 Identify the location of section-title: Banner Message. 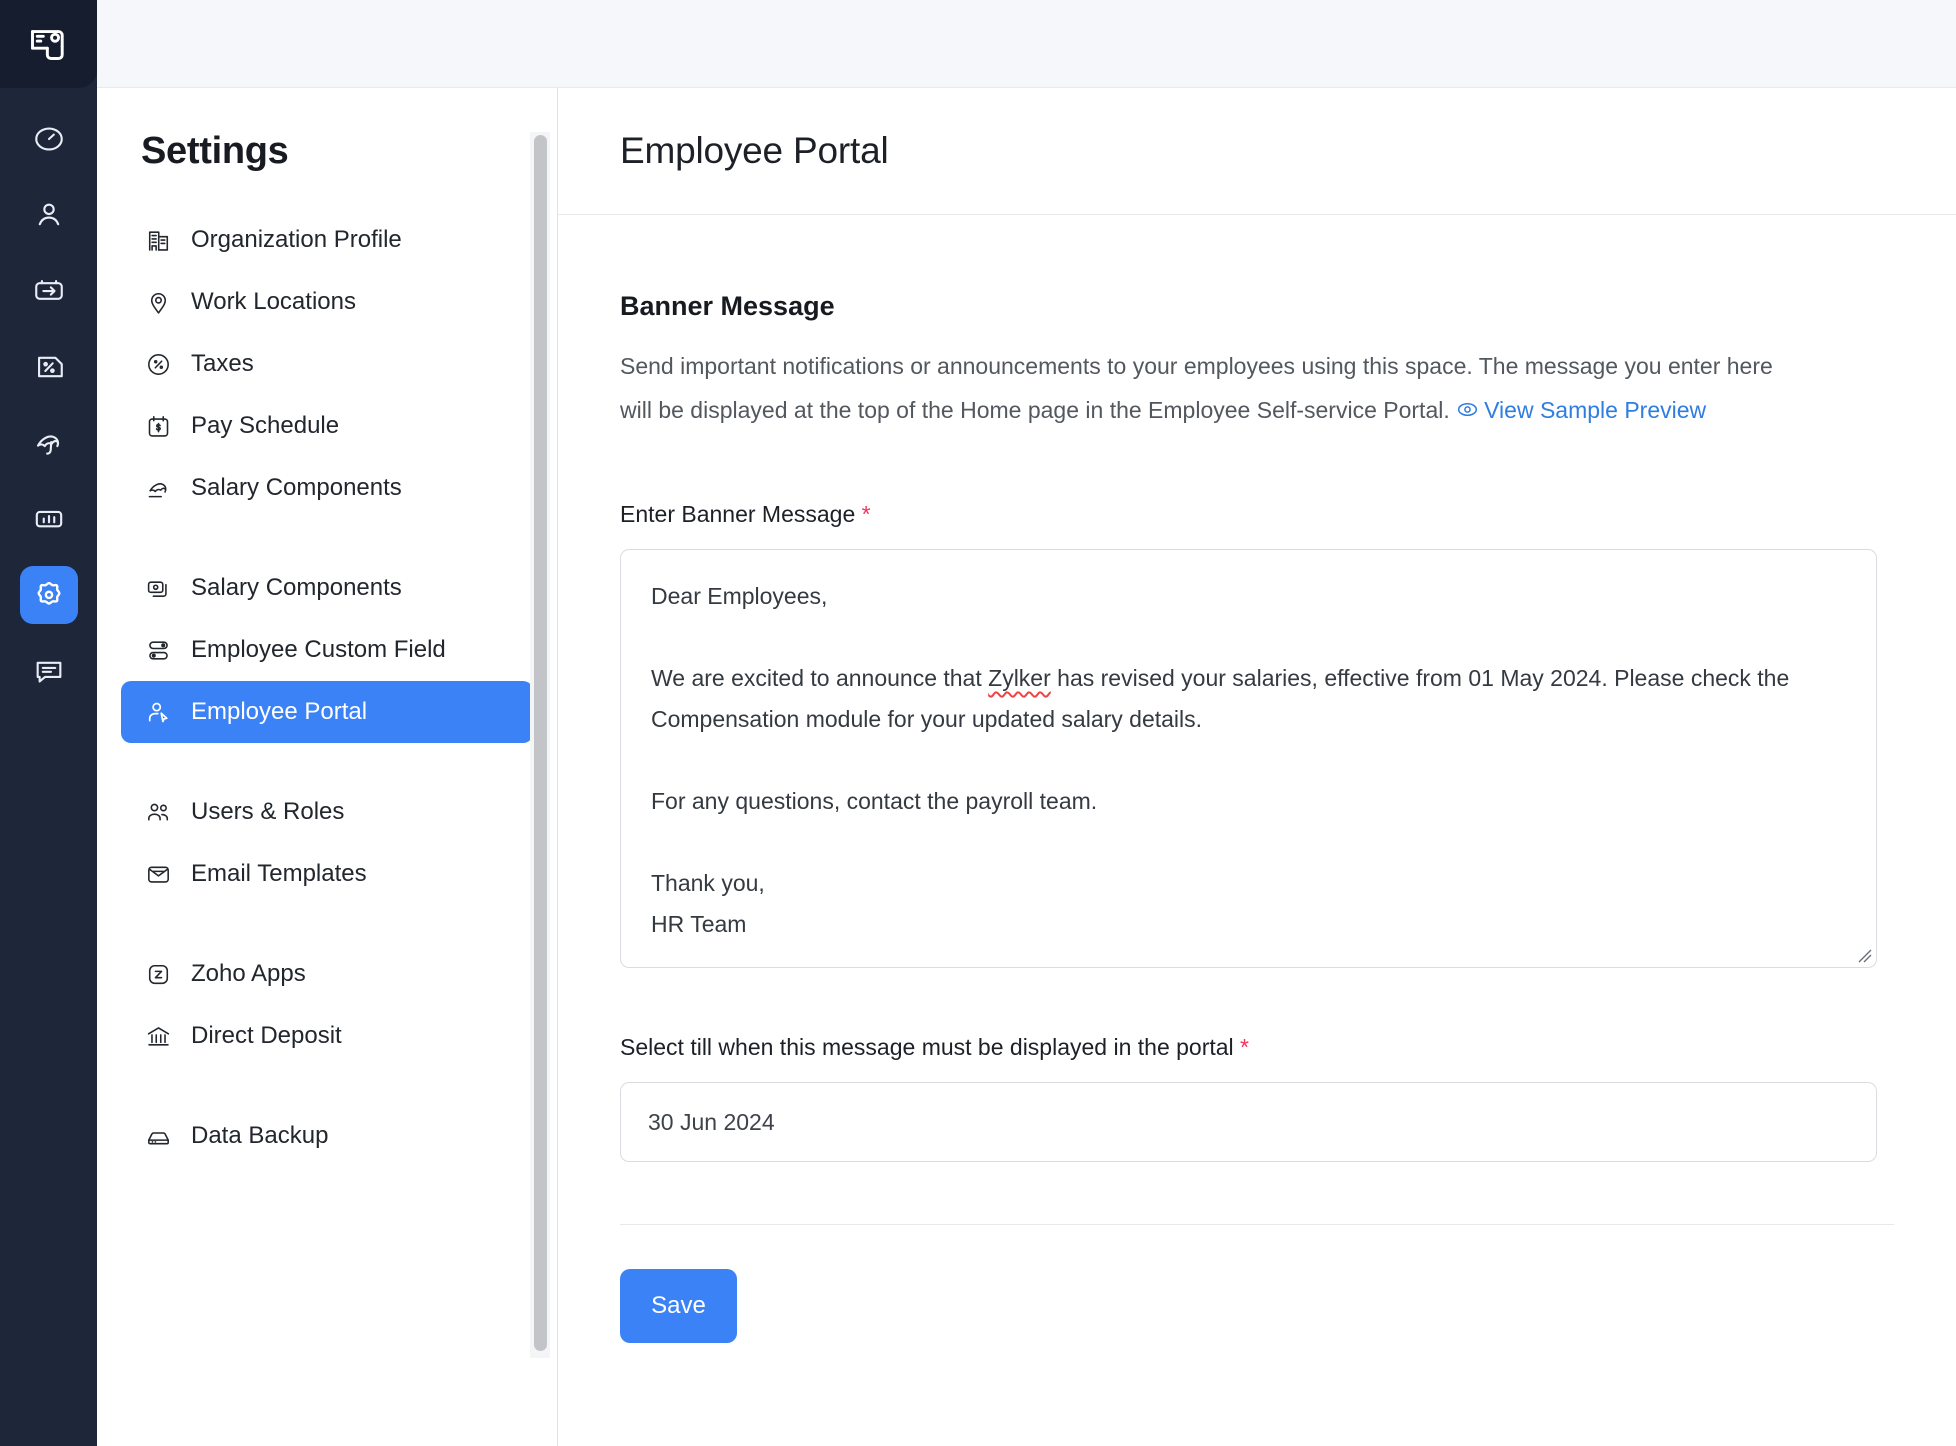
(727, 306).